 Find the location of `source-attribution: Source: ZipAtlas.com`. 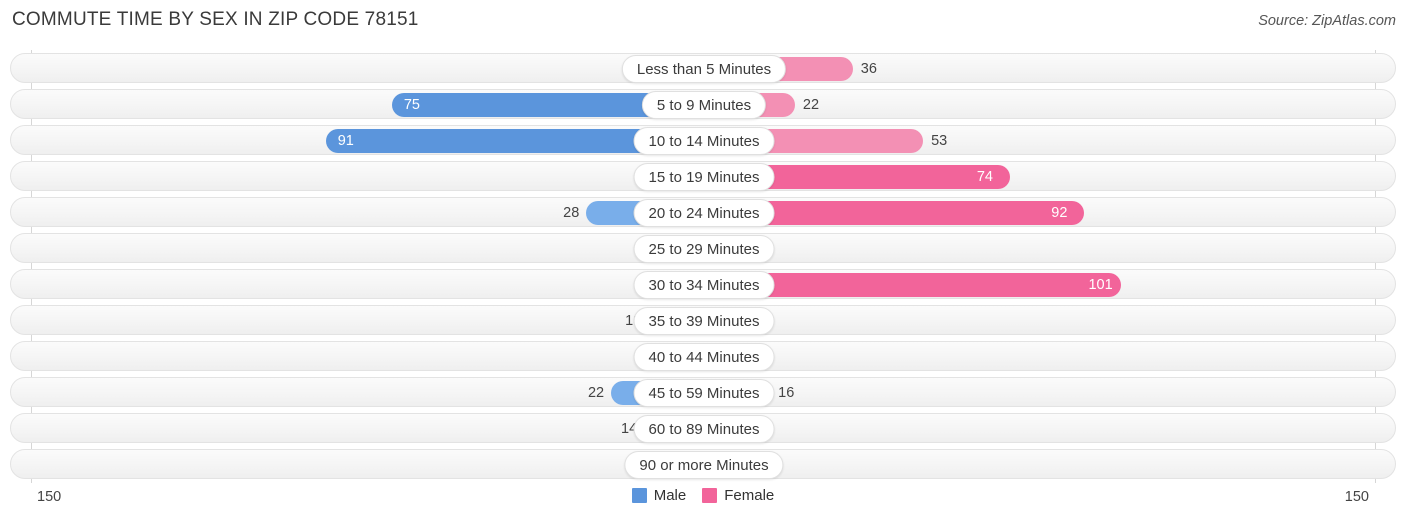

source-attribution: Source: ZipAtlas.com is located at coordinates (1327, 21).